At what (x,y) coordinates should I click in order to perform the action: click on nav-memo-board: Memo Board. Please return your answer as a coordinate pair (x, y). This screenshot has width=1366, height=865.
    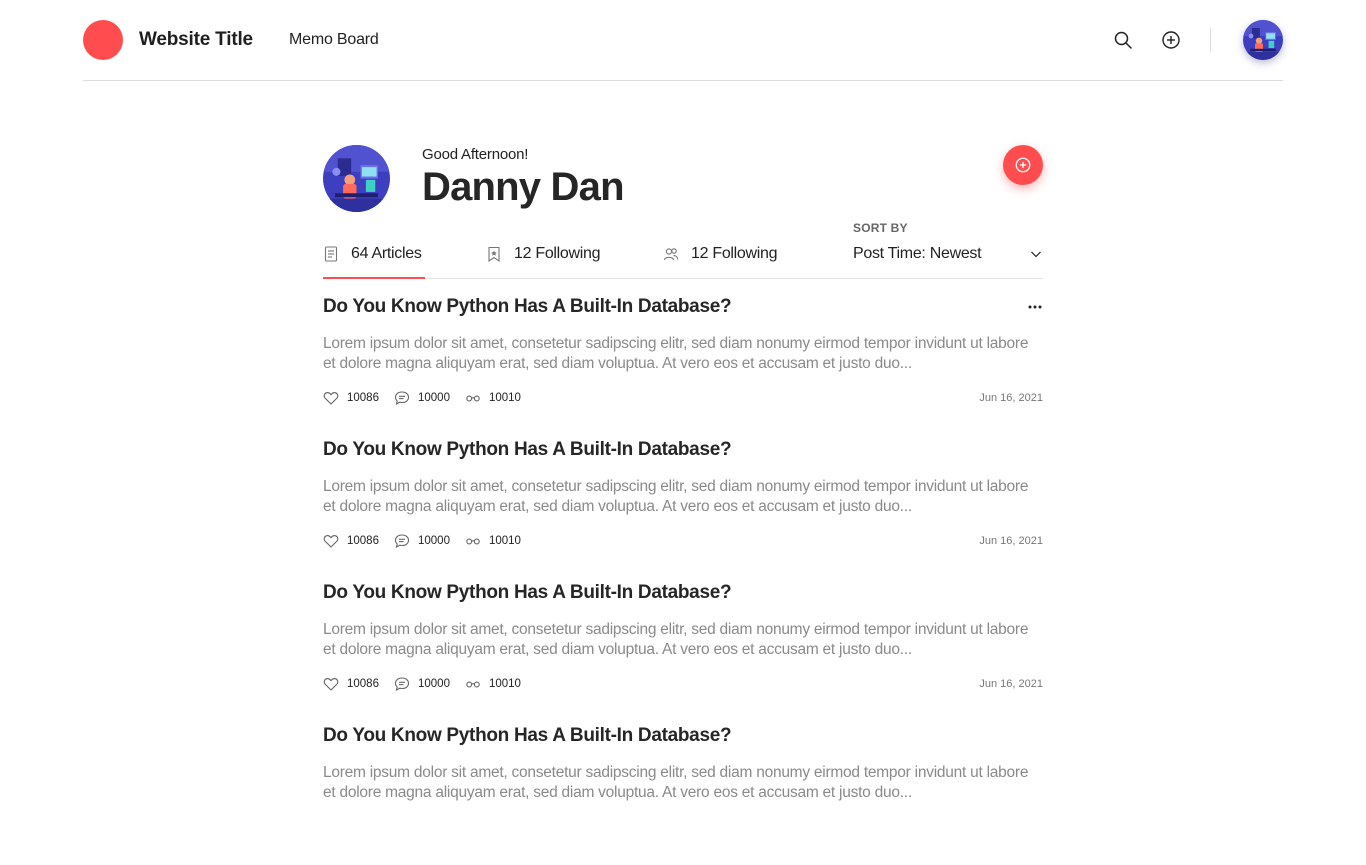
    Looking at the image, I should click on (334, 40).